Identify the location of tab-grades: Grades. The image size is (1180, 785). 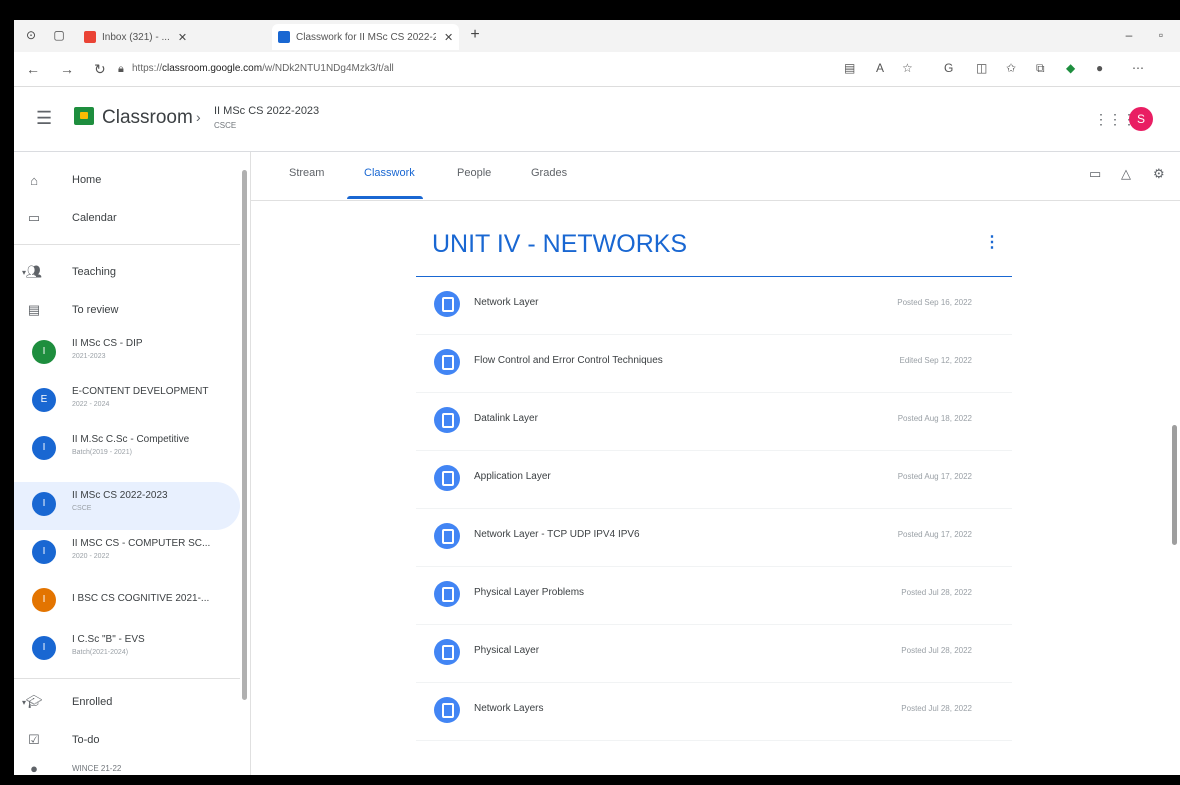
(549, 173).